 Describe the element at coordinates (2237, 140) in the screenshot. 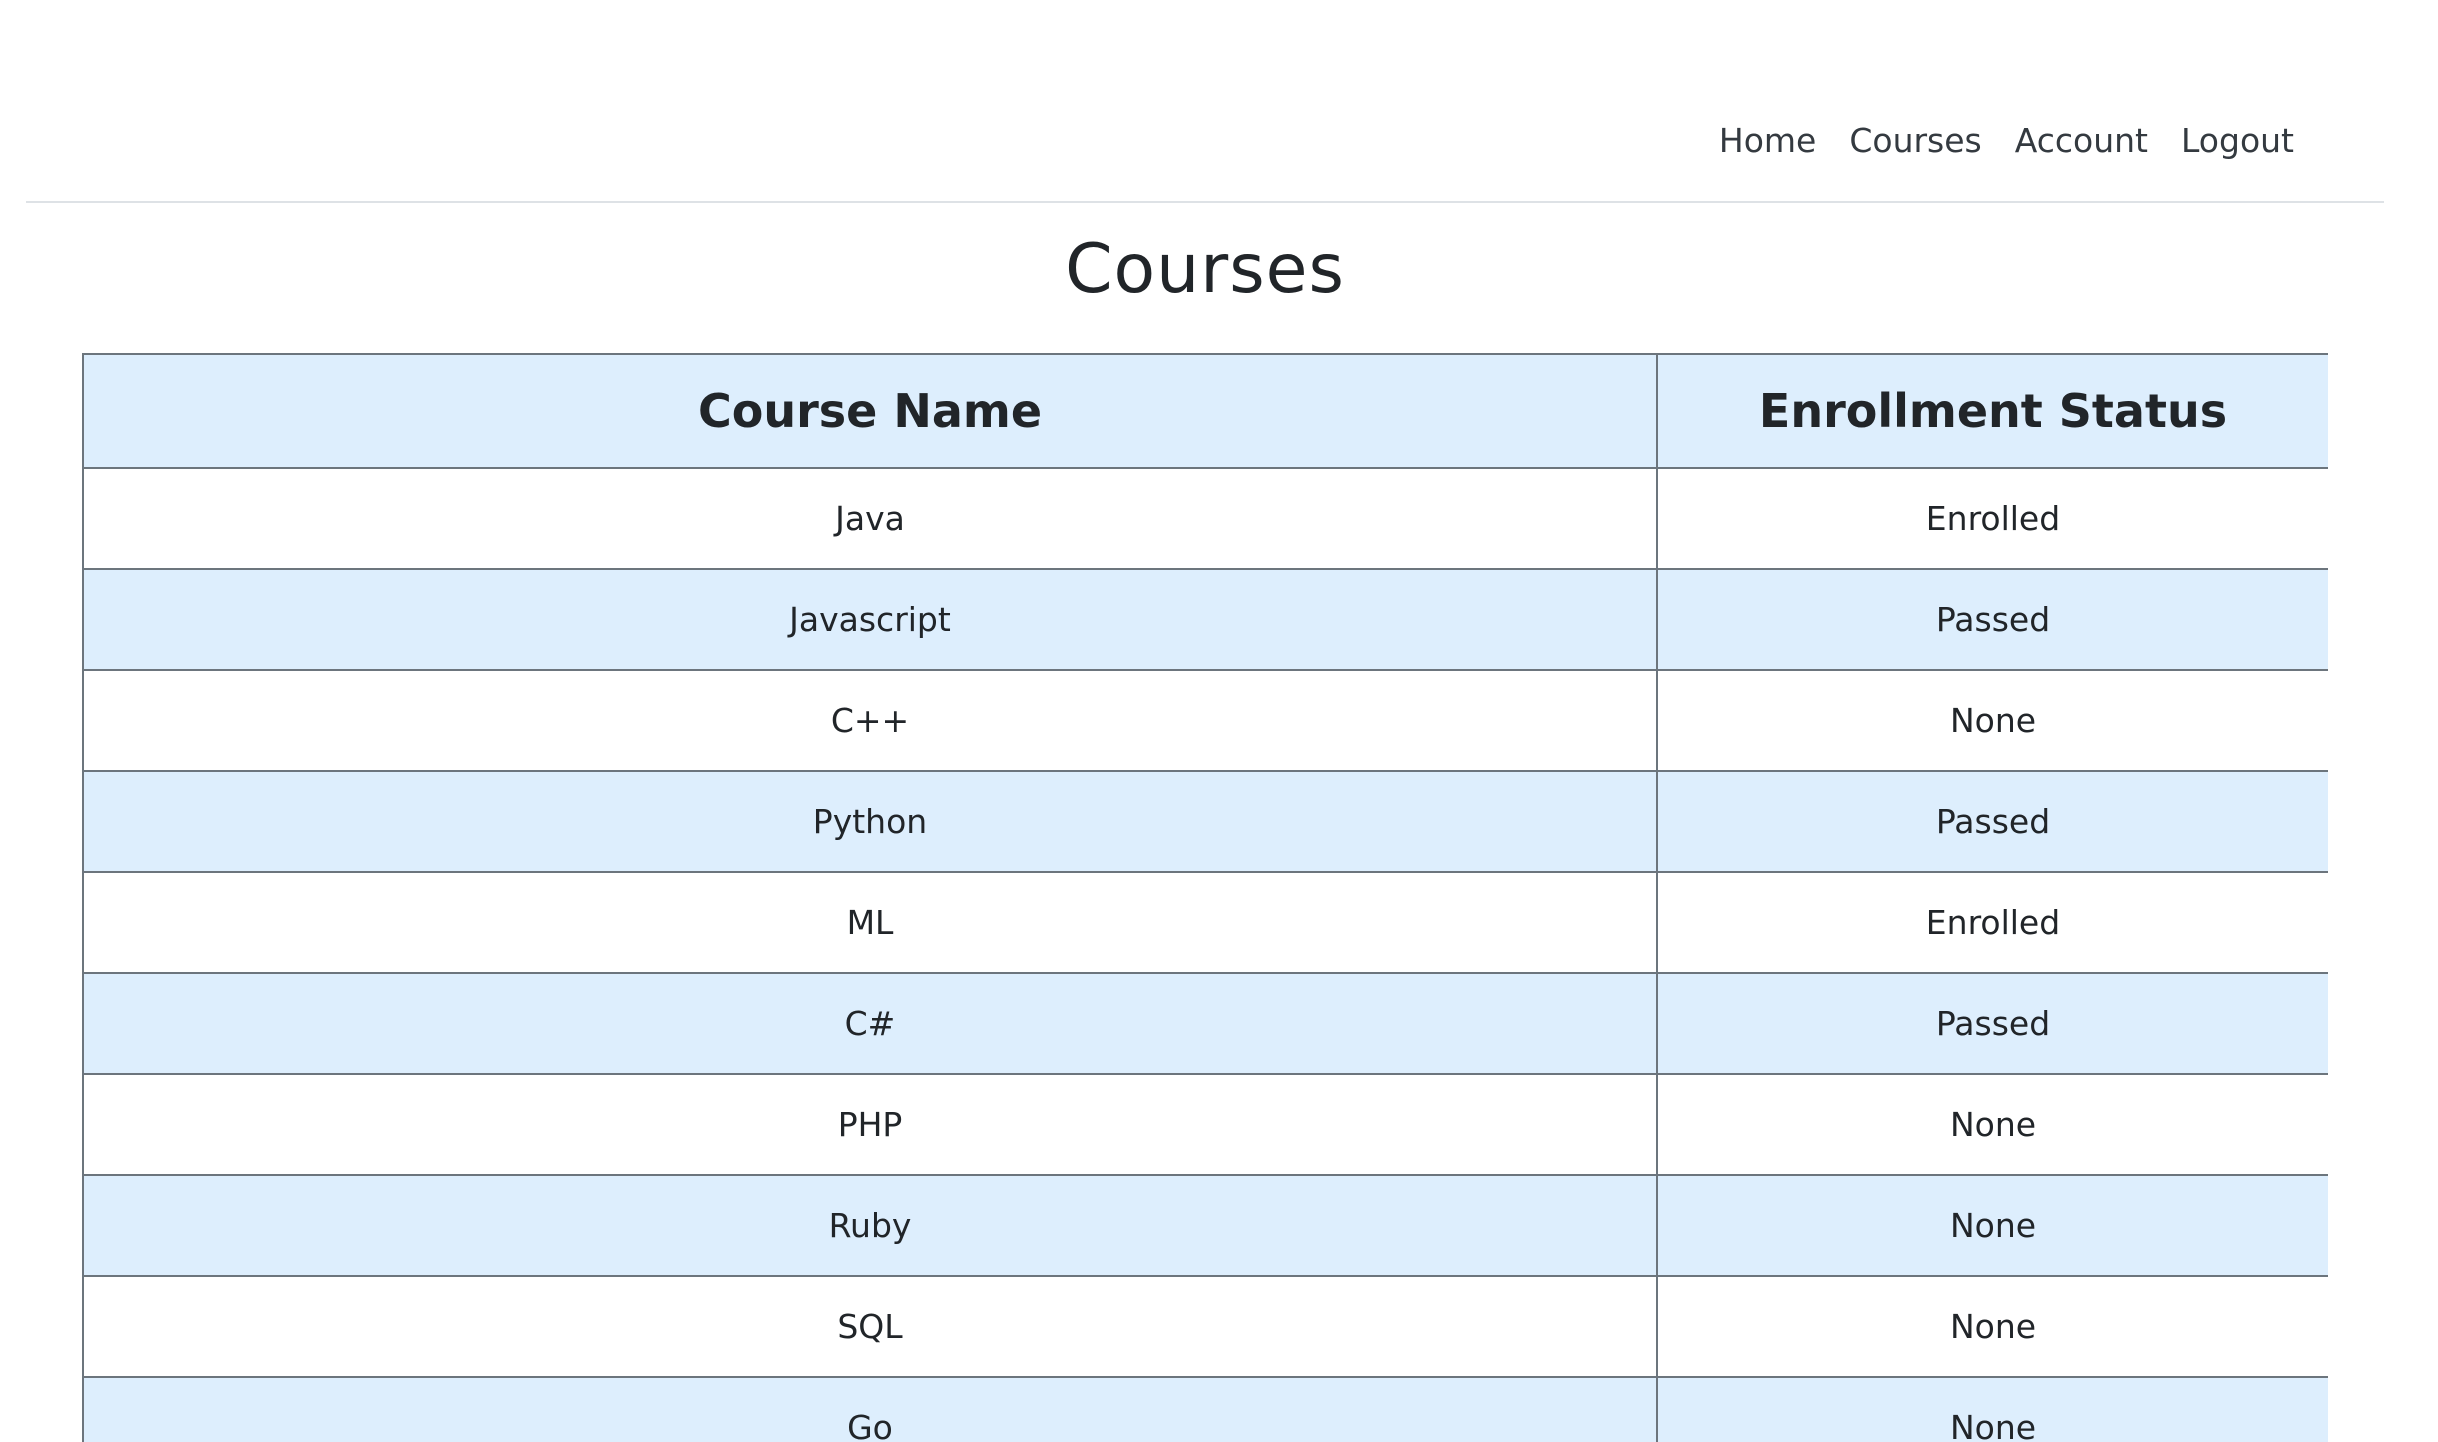

I see `nav-link-logout: Logout` at that location.